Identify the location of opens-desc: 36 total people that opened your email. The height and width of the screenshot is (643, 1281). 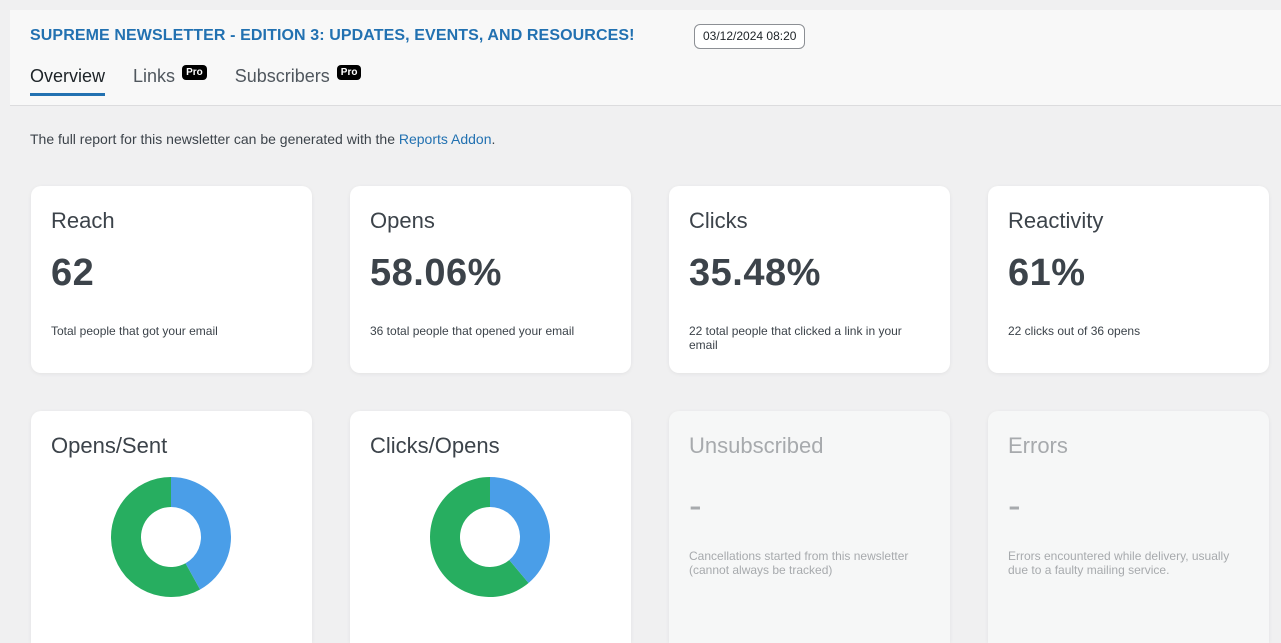
(472, 331).